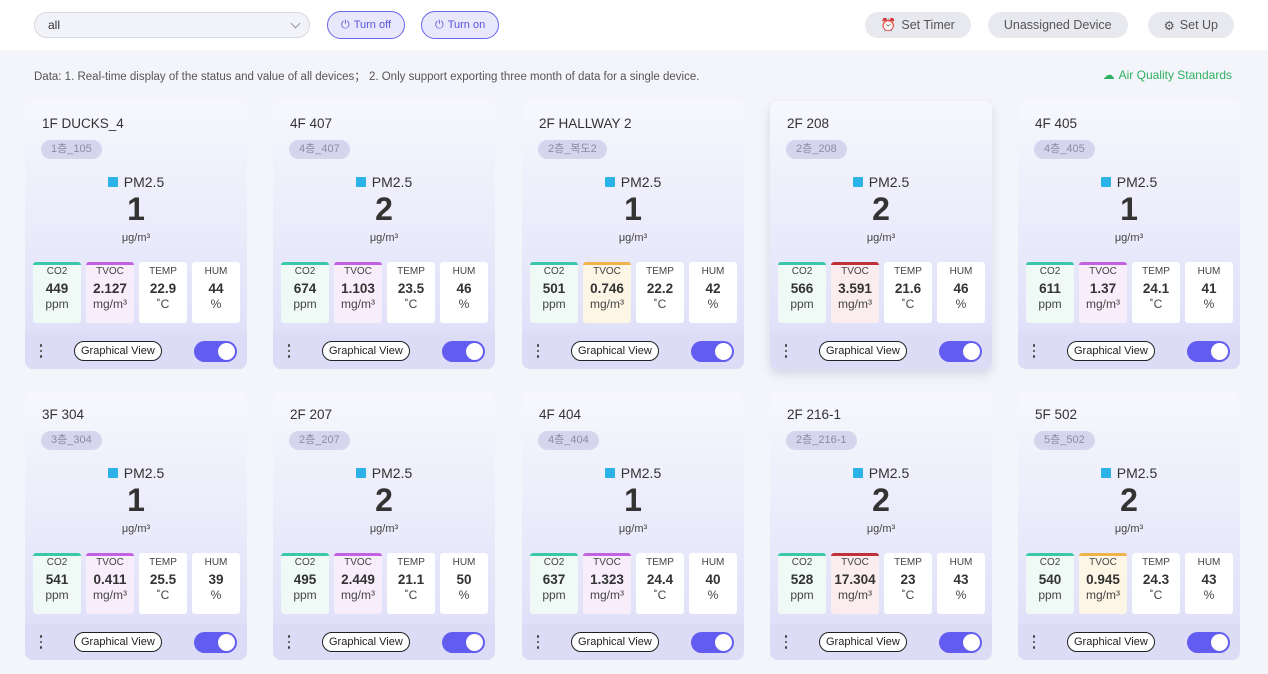 Image resolution: width=1268 pixels, height=674 pixels. What do you see at coordinates (319, 440) in the screenshot?
I see `device-tag: 2층_207` at bounding box center [319, 440].